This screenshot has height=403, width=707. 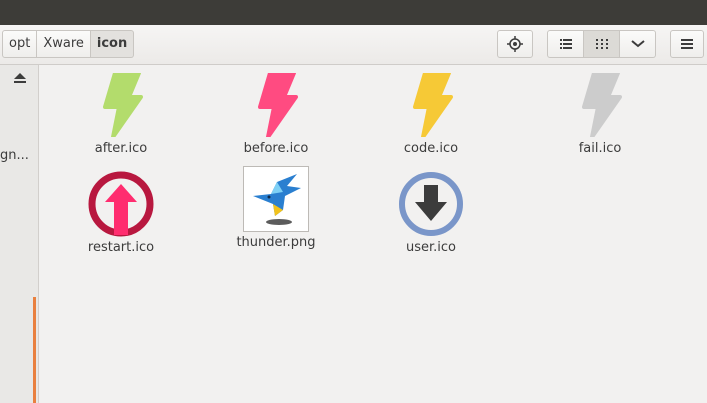 I want to click on file-item: code.ico, so click(x=431, y=114).